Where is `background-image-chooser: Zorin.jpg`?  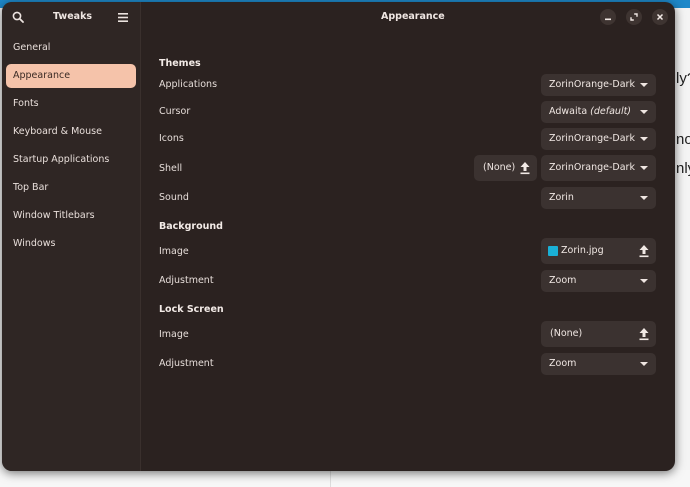 background-image-chooser: Zorin.jpg is located at coordinates (598, 251).